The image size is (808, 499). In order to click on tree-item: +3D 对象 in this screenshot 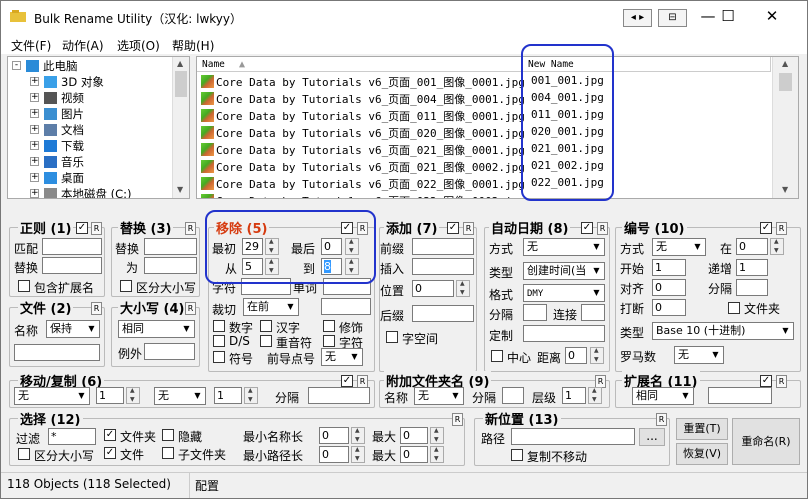, I will do `click(67, 82)`.